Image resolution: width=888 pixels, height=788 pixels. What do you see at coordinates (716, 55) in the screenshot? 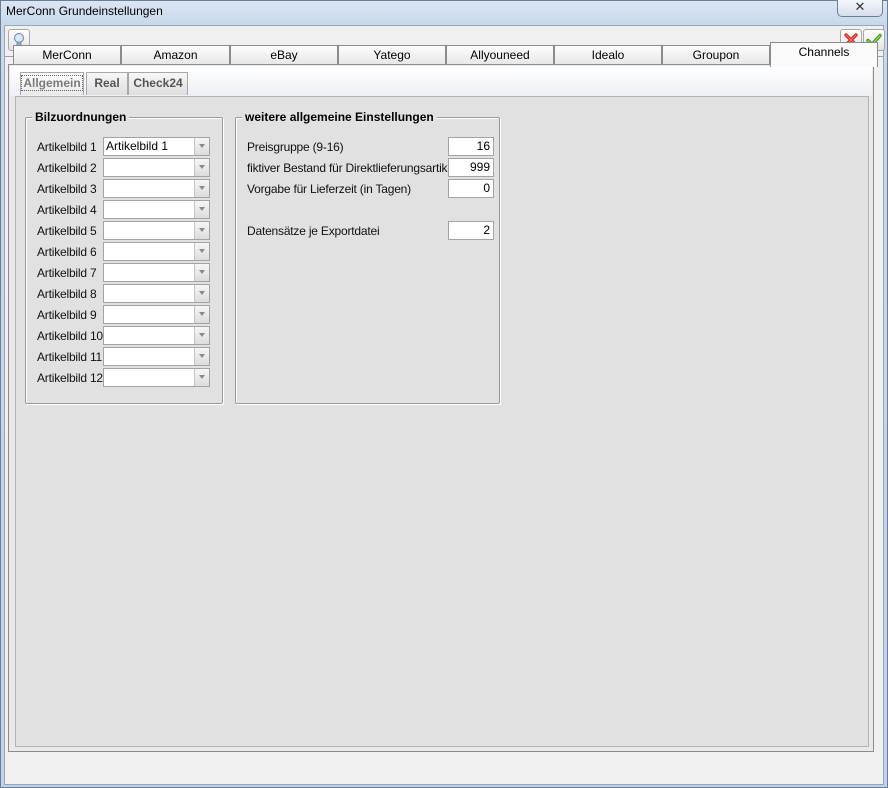
I see `tab-groupon: Groupon` at bounding box center [716, 55].